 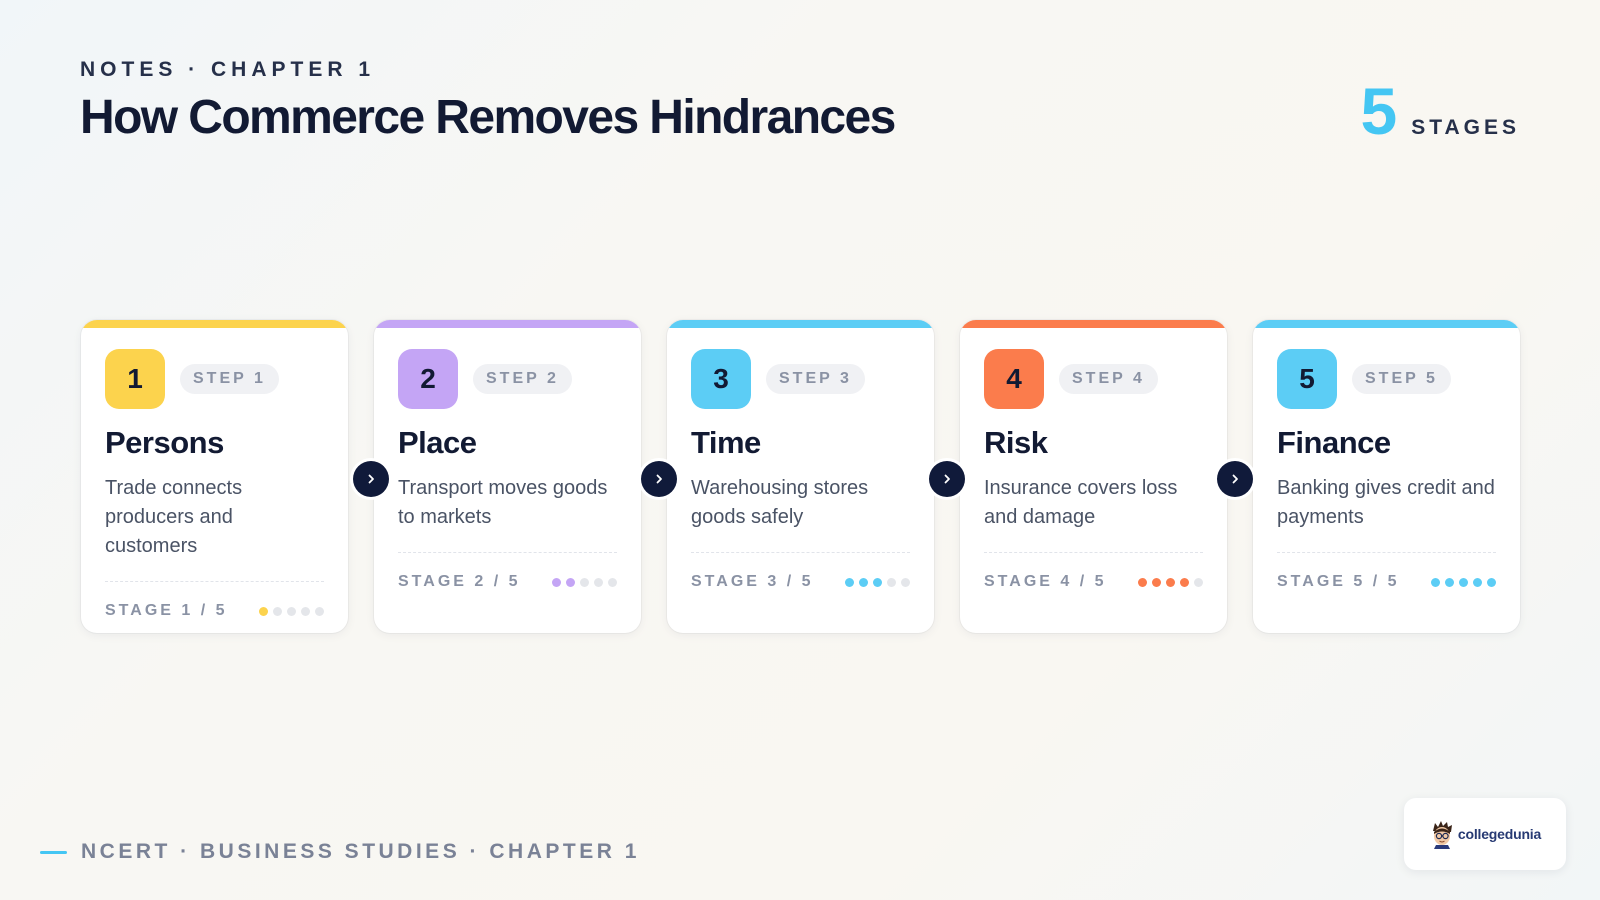 I want to click on stage-count: 5, so click(x=1379, y=111).